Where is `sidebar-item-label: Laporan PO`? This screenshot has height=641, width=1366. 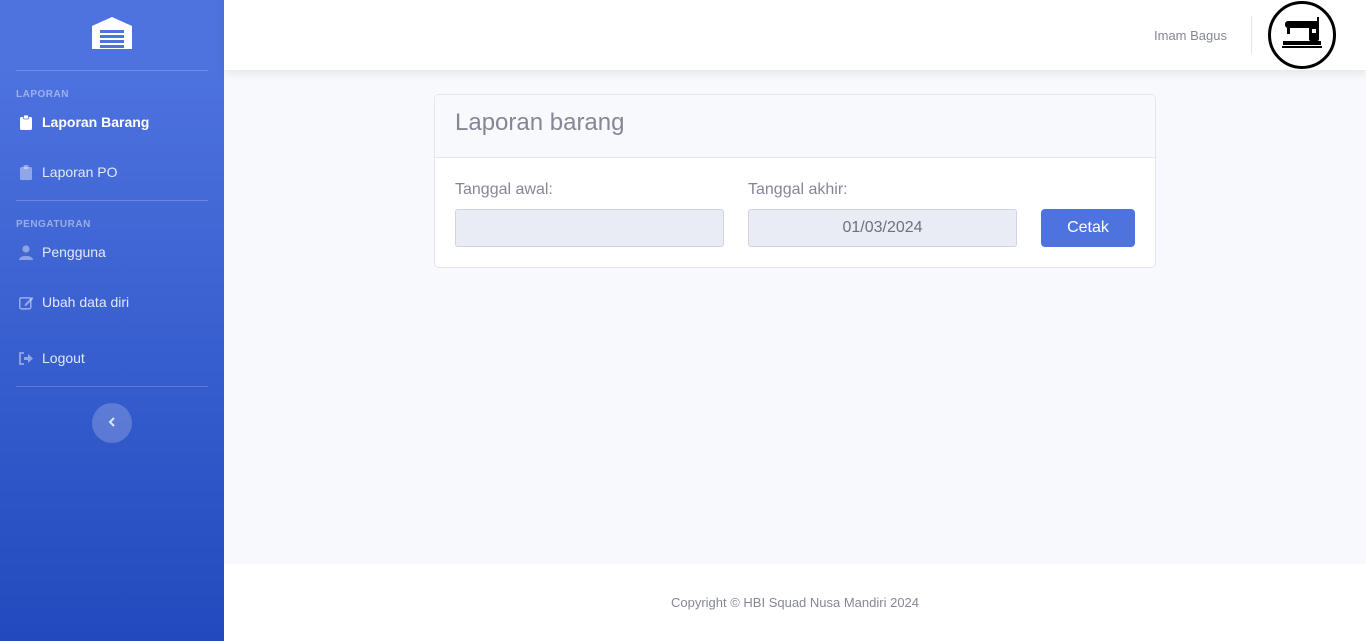 sidebar-item-label: Laporan PO is located at coordinates (80, 172).